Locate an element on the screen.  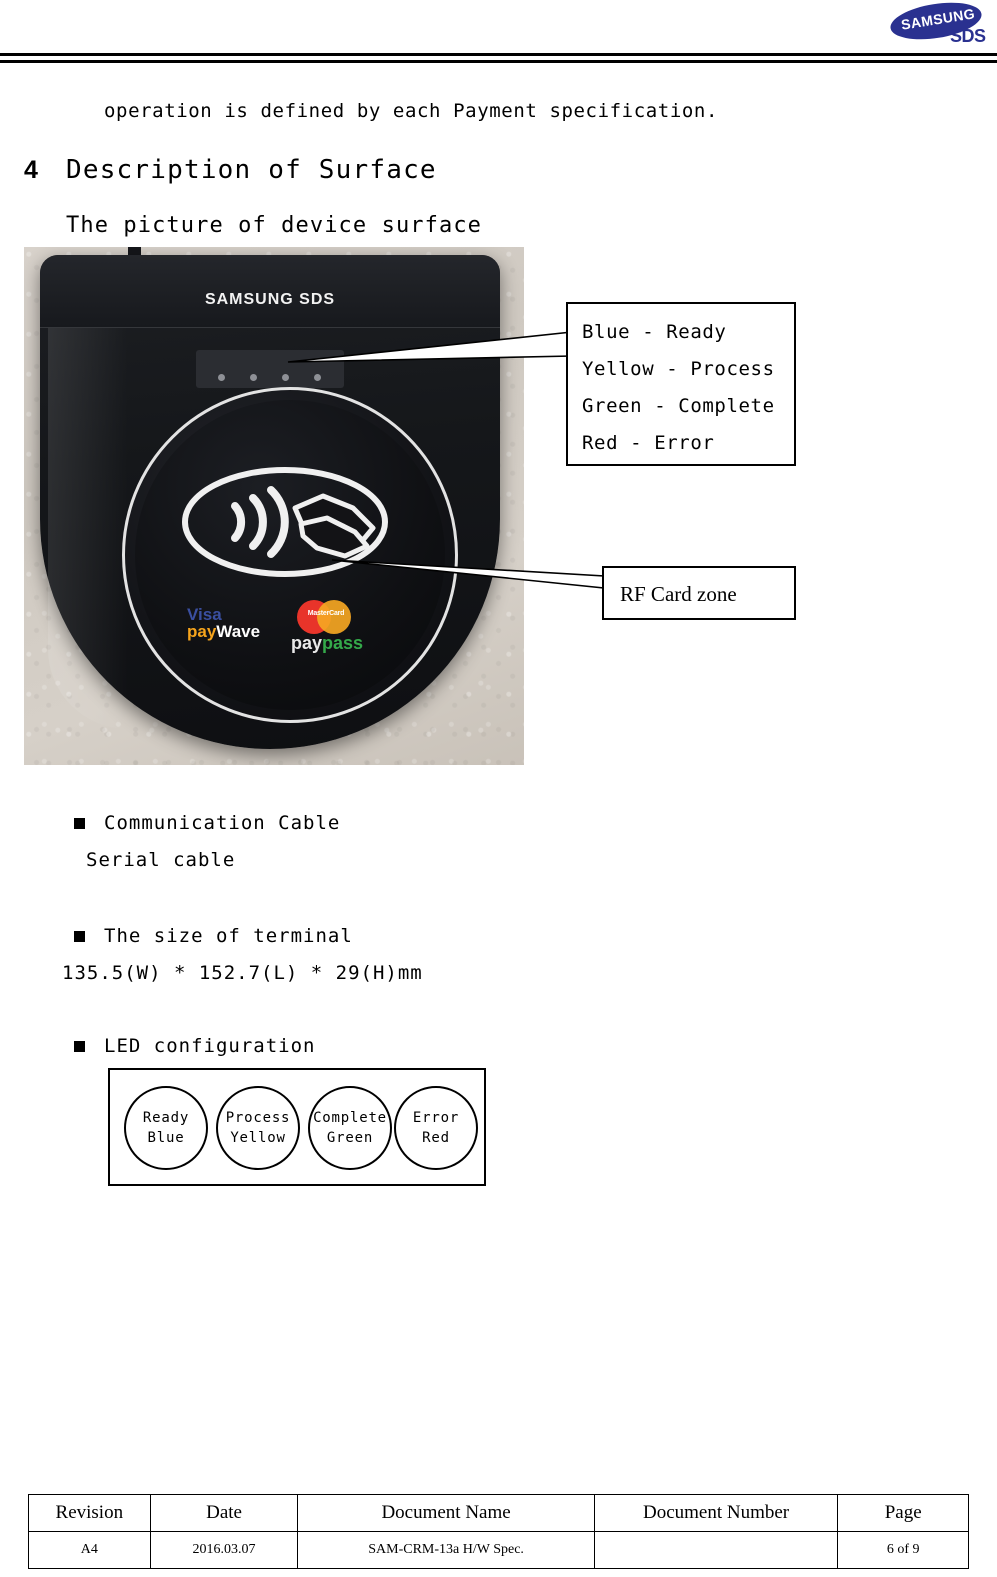
header-rule-bottom is located at coordinates (498, 61).